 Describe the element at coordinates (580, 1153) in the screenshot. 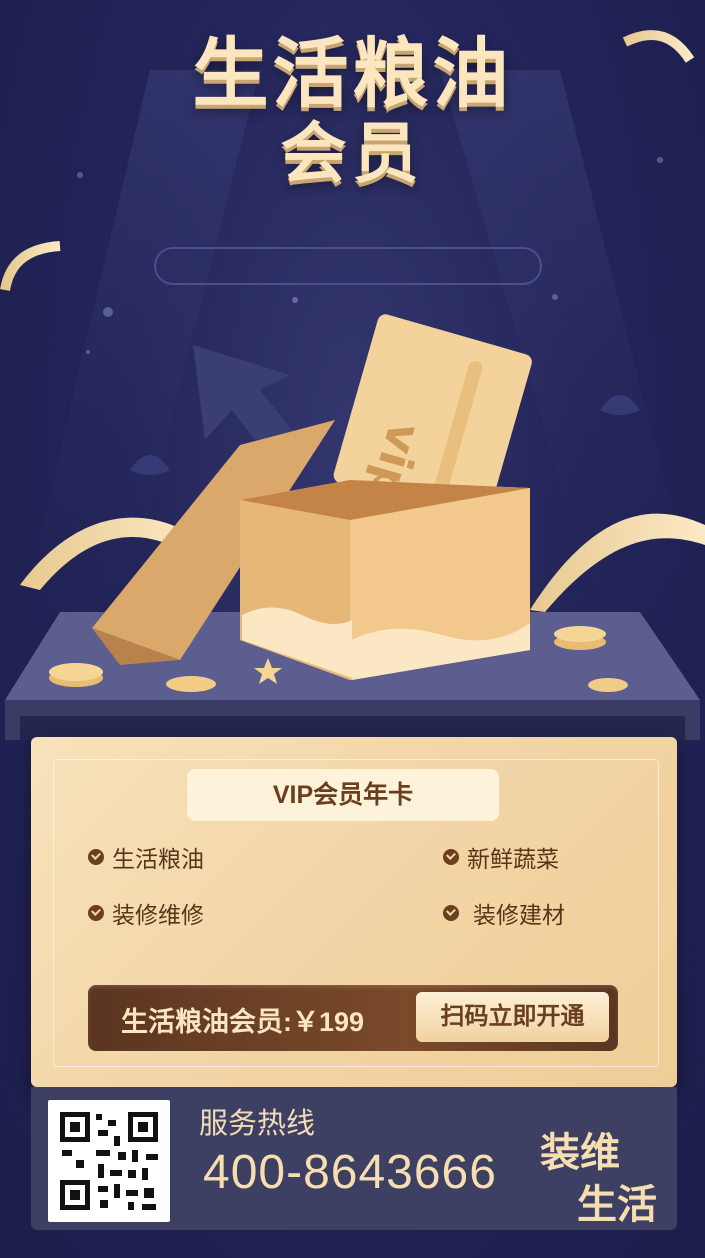

I see `slogan-line1: 装维` at that location.